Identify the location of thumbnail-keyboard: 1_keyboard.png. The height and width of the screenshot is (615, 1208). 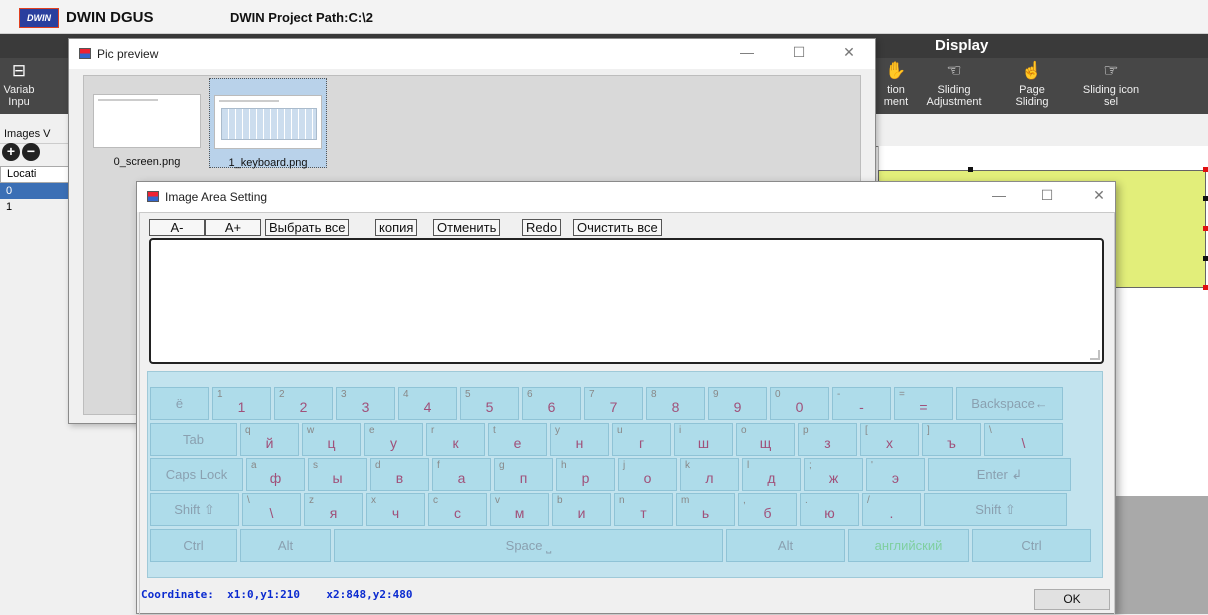
(268, 123).